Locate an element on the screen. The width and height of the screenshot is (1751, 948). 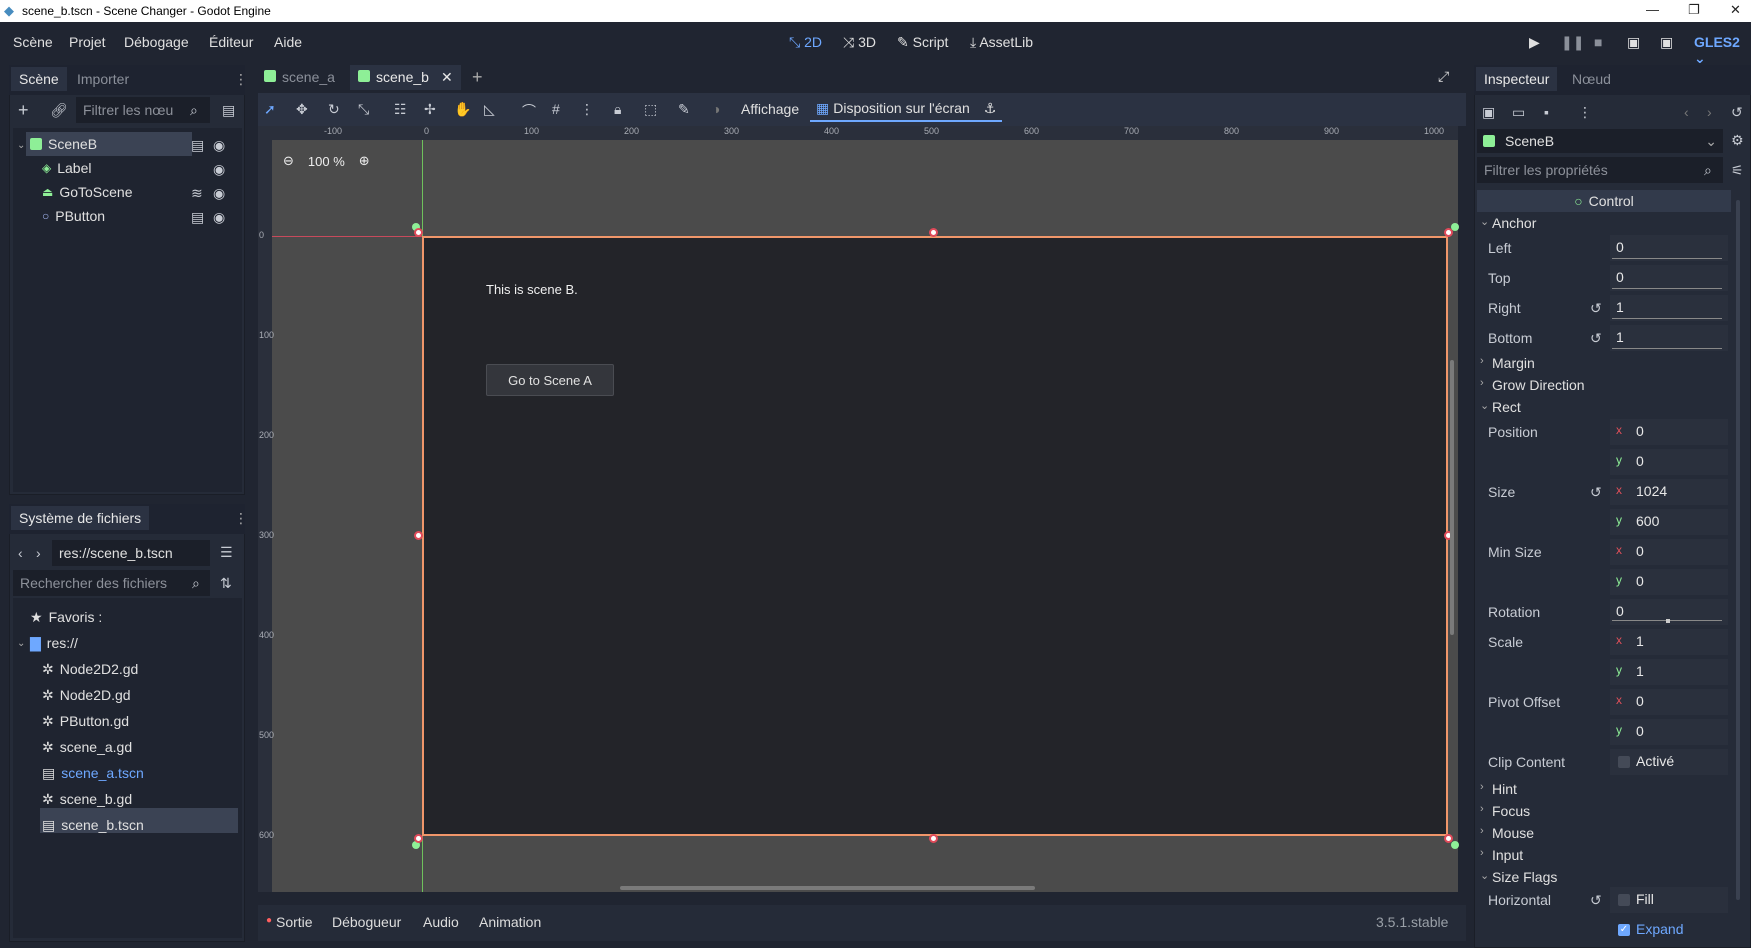
back-icon: ‹ is located at coordinates (20, 553).